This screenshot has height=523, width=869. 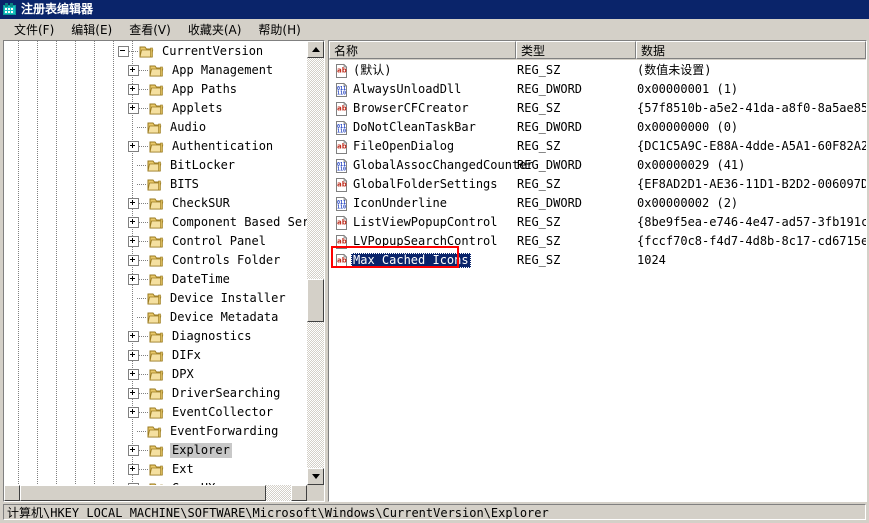 What do you see at coordinates (751, 241) in the screenshot?
I see `value-data: {fccf70c8-f4d7-4d8b-8c17-cd6715e37fff}` at bounding box center [751, 241].